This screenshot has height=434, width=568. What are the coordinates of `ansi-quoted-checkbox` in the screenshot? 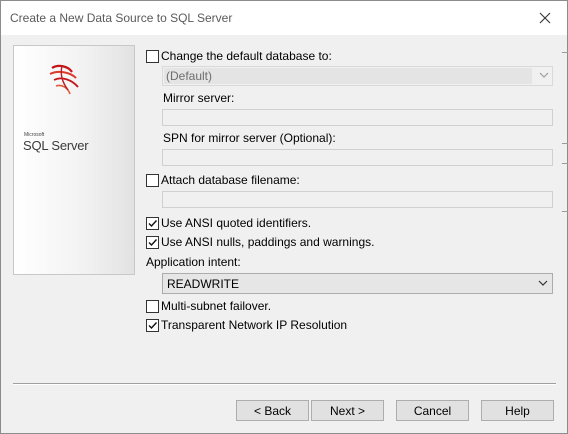 It's located at (152, 223).